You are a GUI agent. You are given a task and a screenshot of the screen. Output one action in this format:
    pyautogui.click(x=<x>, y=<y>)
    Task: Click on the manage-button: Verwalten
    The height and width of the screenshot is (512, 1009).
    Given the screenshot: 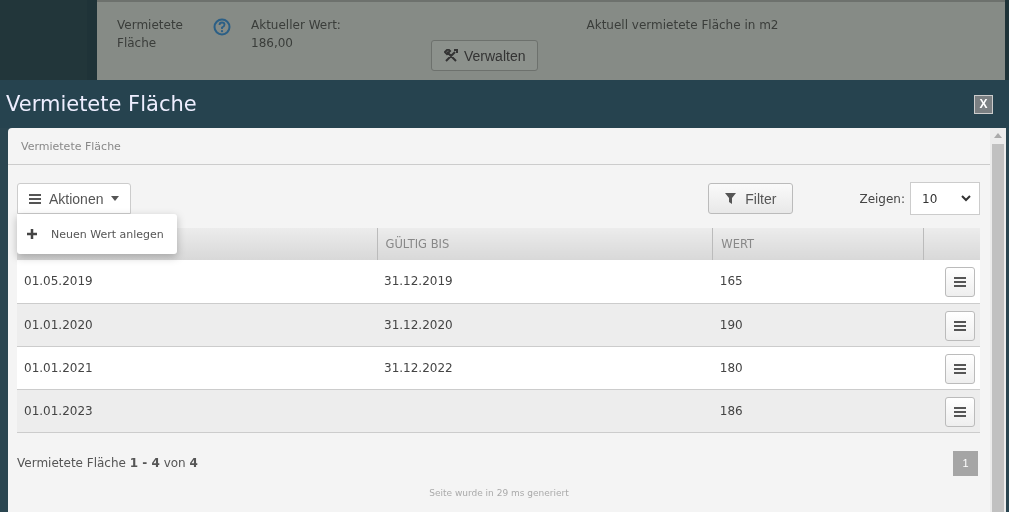 What is the action you would take?
    pyautogui.click(x=485, y=55)
    